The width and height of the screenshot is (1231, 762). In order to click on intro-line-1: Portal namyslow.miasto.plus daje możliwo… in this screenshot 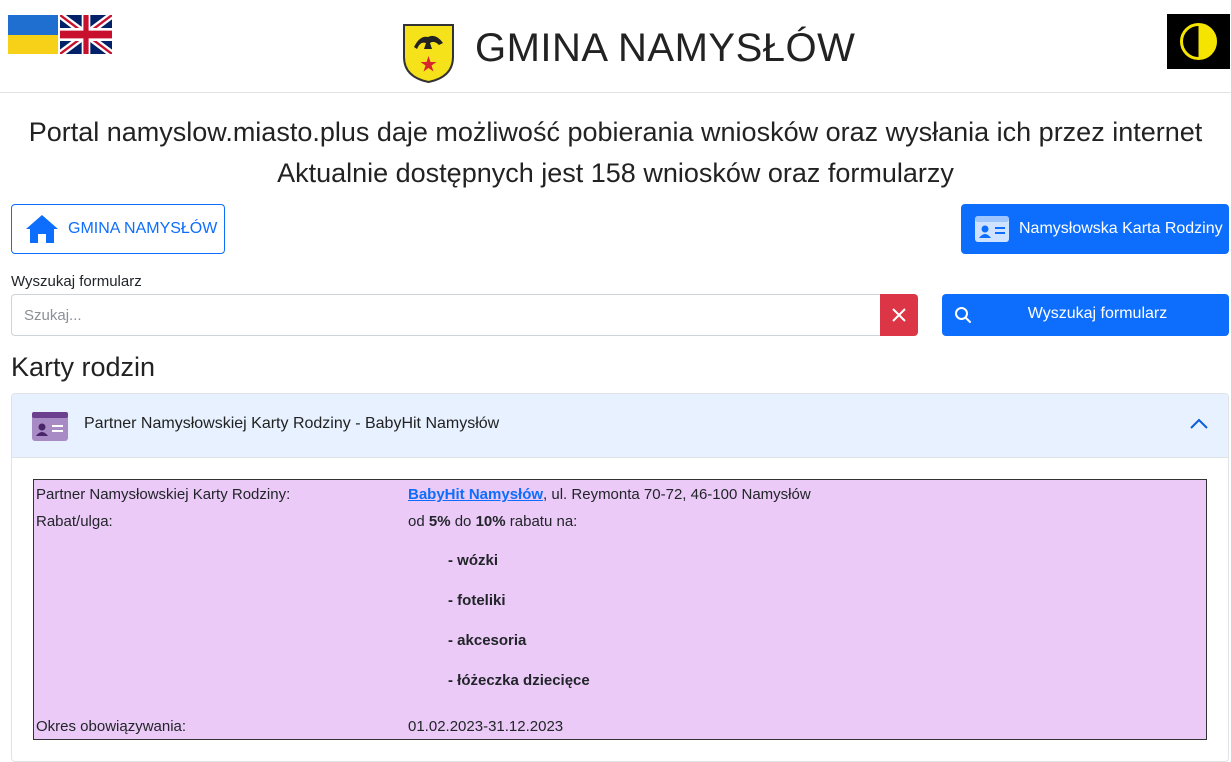, I will do `click(615, 132)`.